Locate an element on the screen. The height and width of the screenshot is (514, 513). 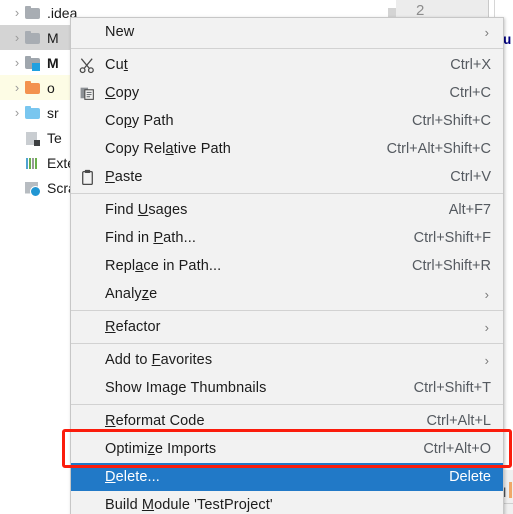
menu-item-cut: Cut Ctrl+X is located at coordinates (287, 65).